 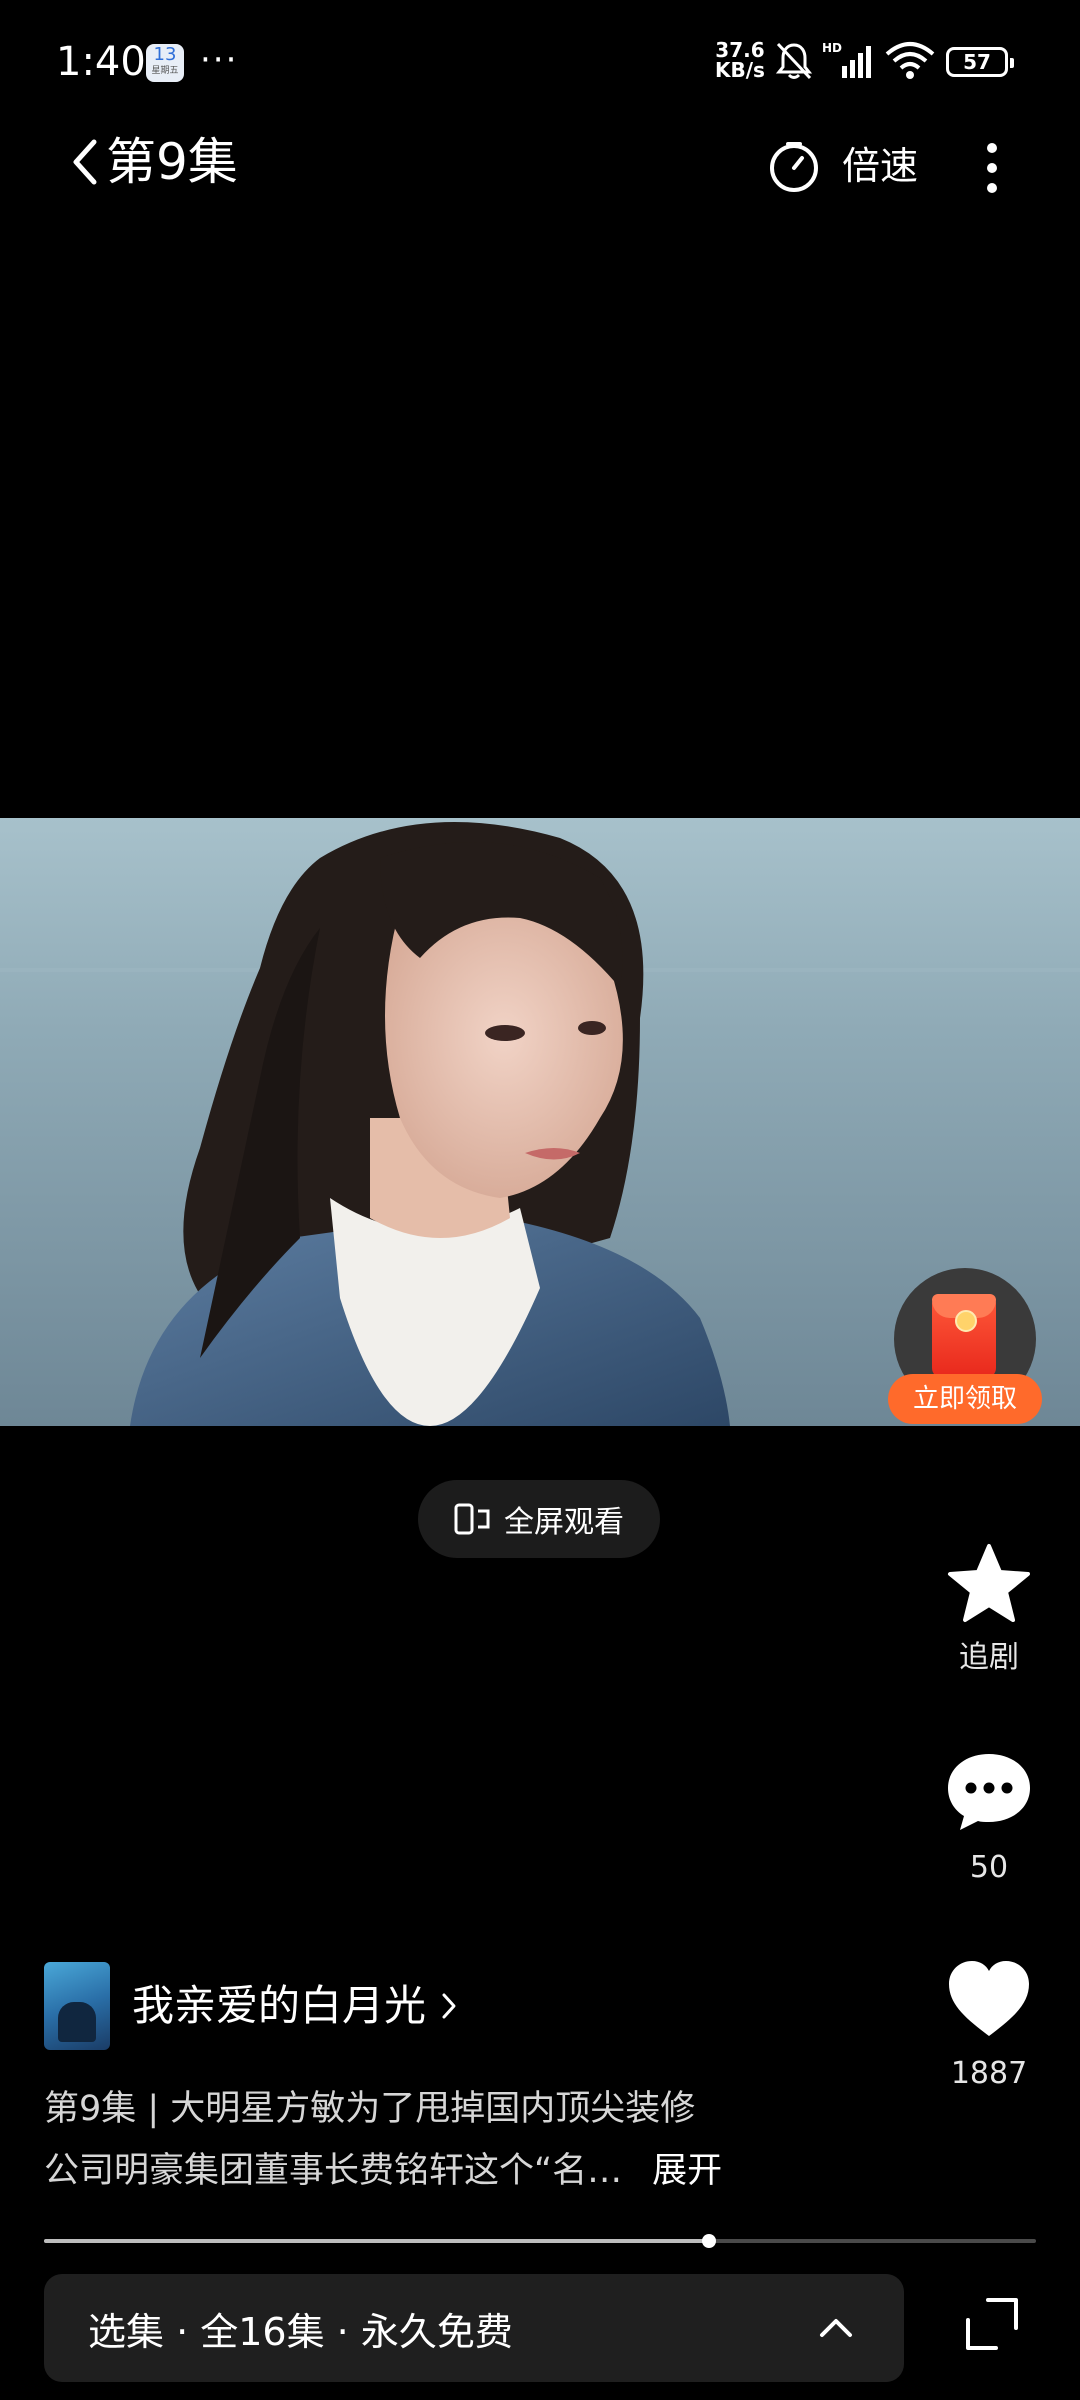 What do you see at coordinates (989, 1867) in the screenshot?
I see `comment-count: 50` at bounding box center [989, 1867].